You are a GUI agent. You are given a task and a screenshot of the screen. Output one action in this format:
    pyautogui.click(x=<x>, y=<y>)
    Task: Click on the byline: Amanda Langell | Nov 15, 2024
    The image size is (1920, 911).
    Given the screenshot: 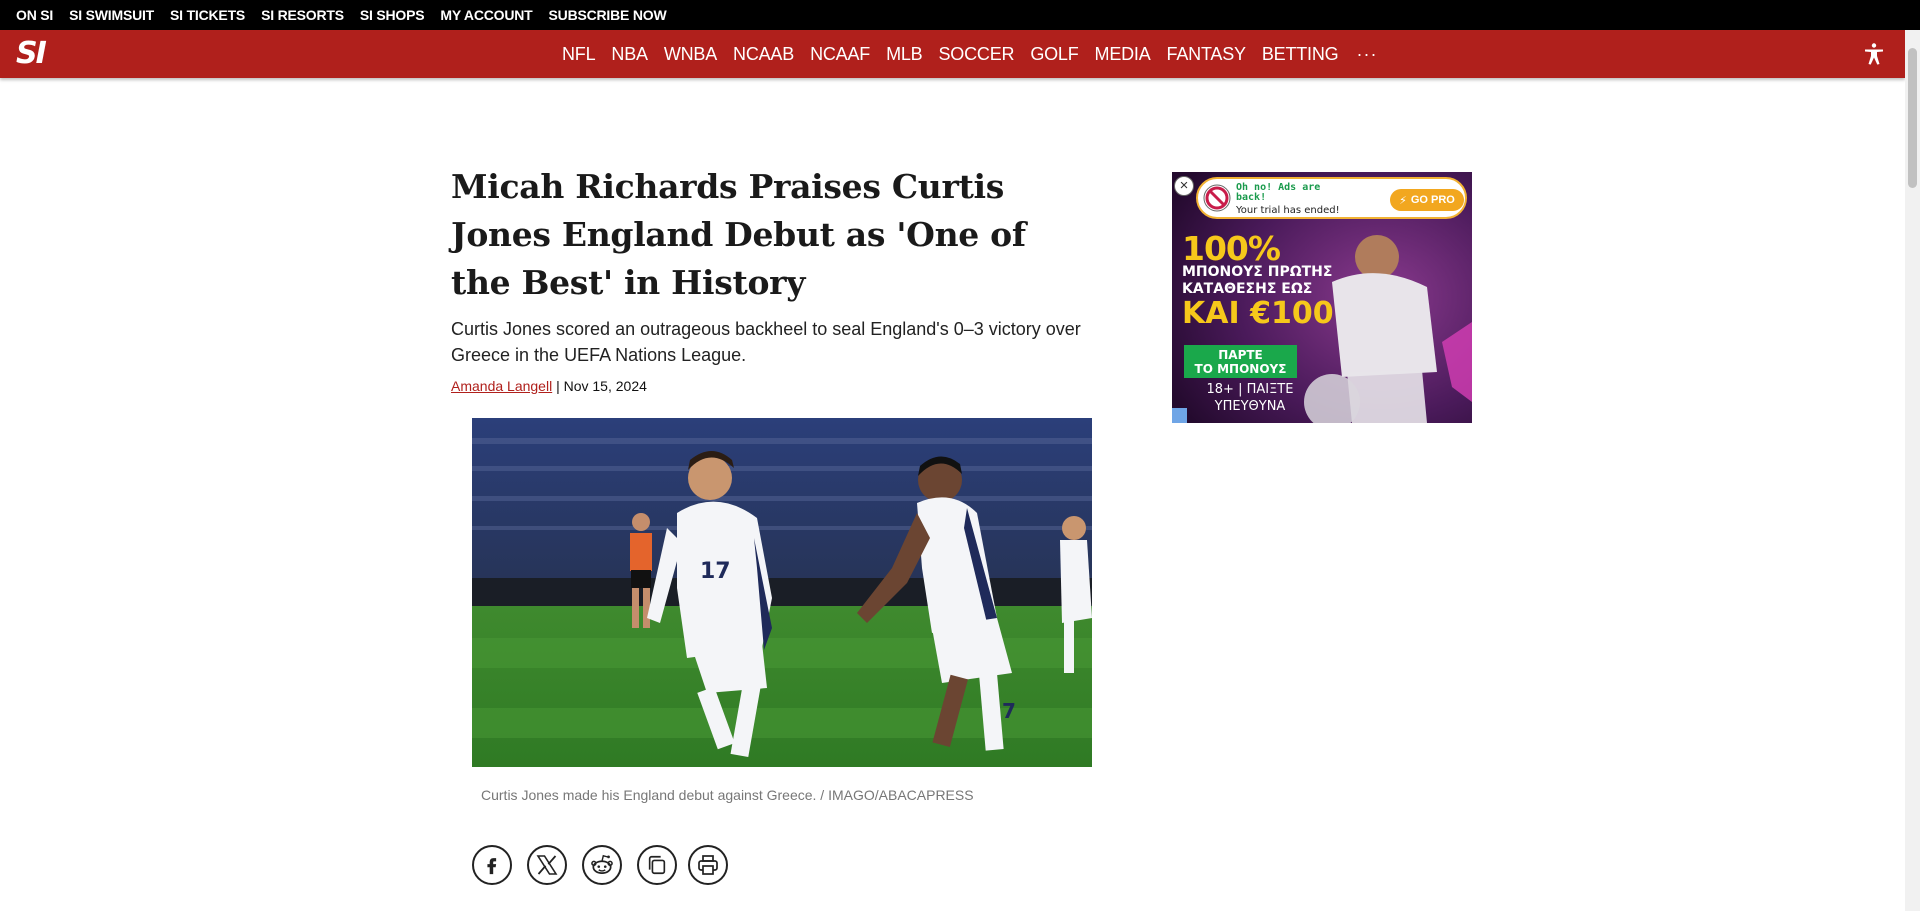 What is the action you would take?
    pyautogui.click(x=549, y=386)
    